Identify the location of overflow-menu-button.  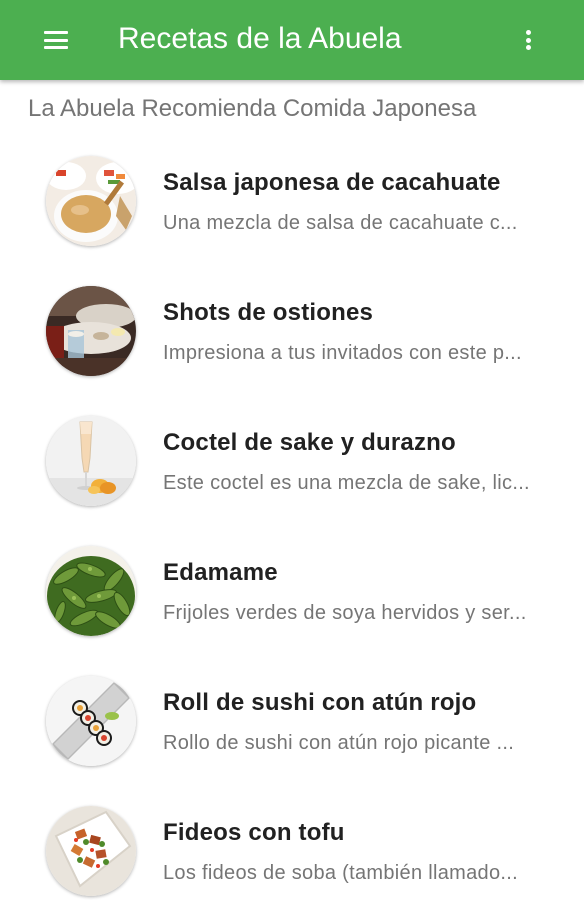
(528, 40).